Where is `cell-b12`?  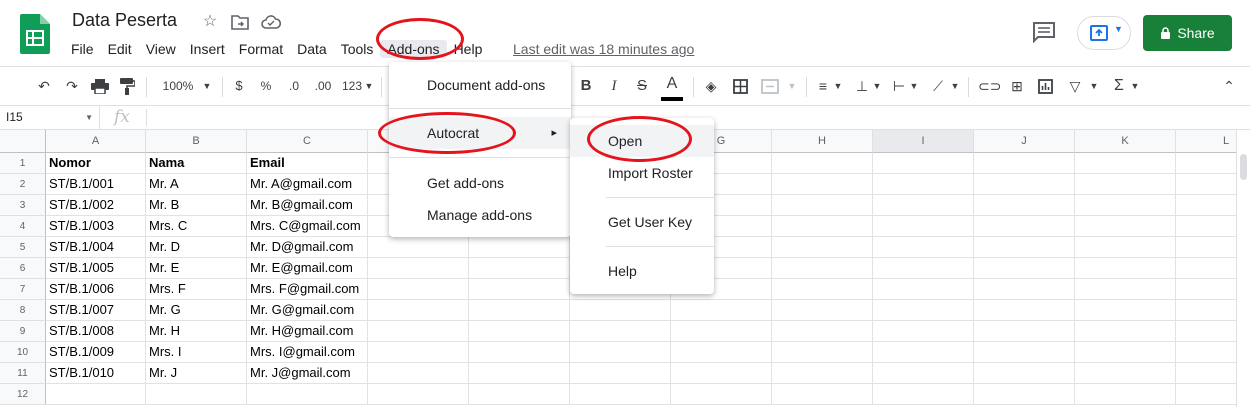 cell-b12 is located at coordinates (196, 394).